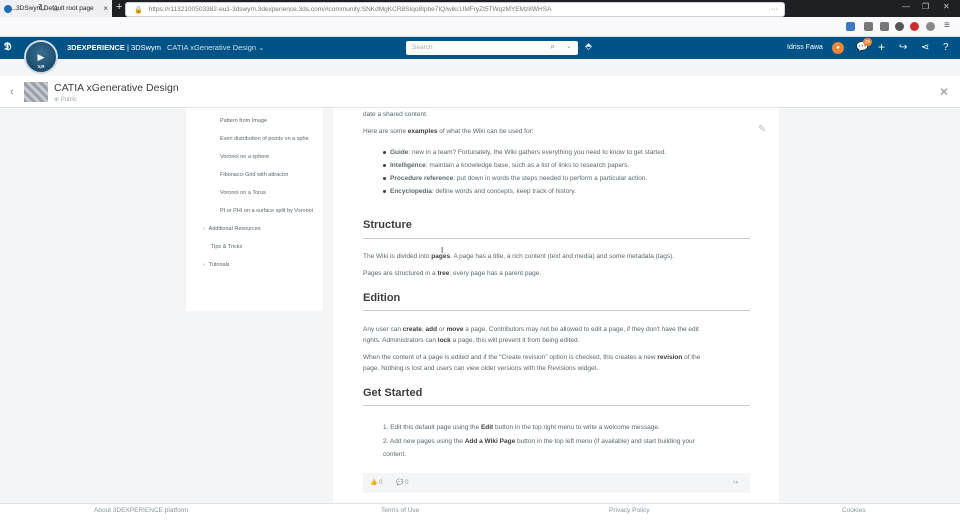 This screenshot has width=960, height=520. Describe the element at coordinates (487, 427) in the screenshot. I see `text-bold: Edit` at that location.